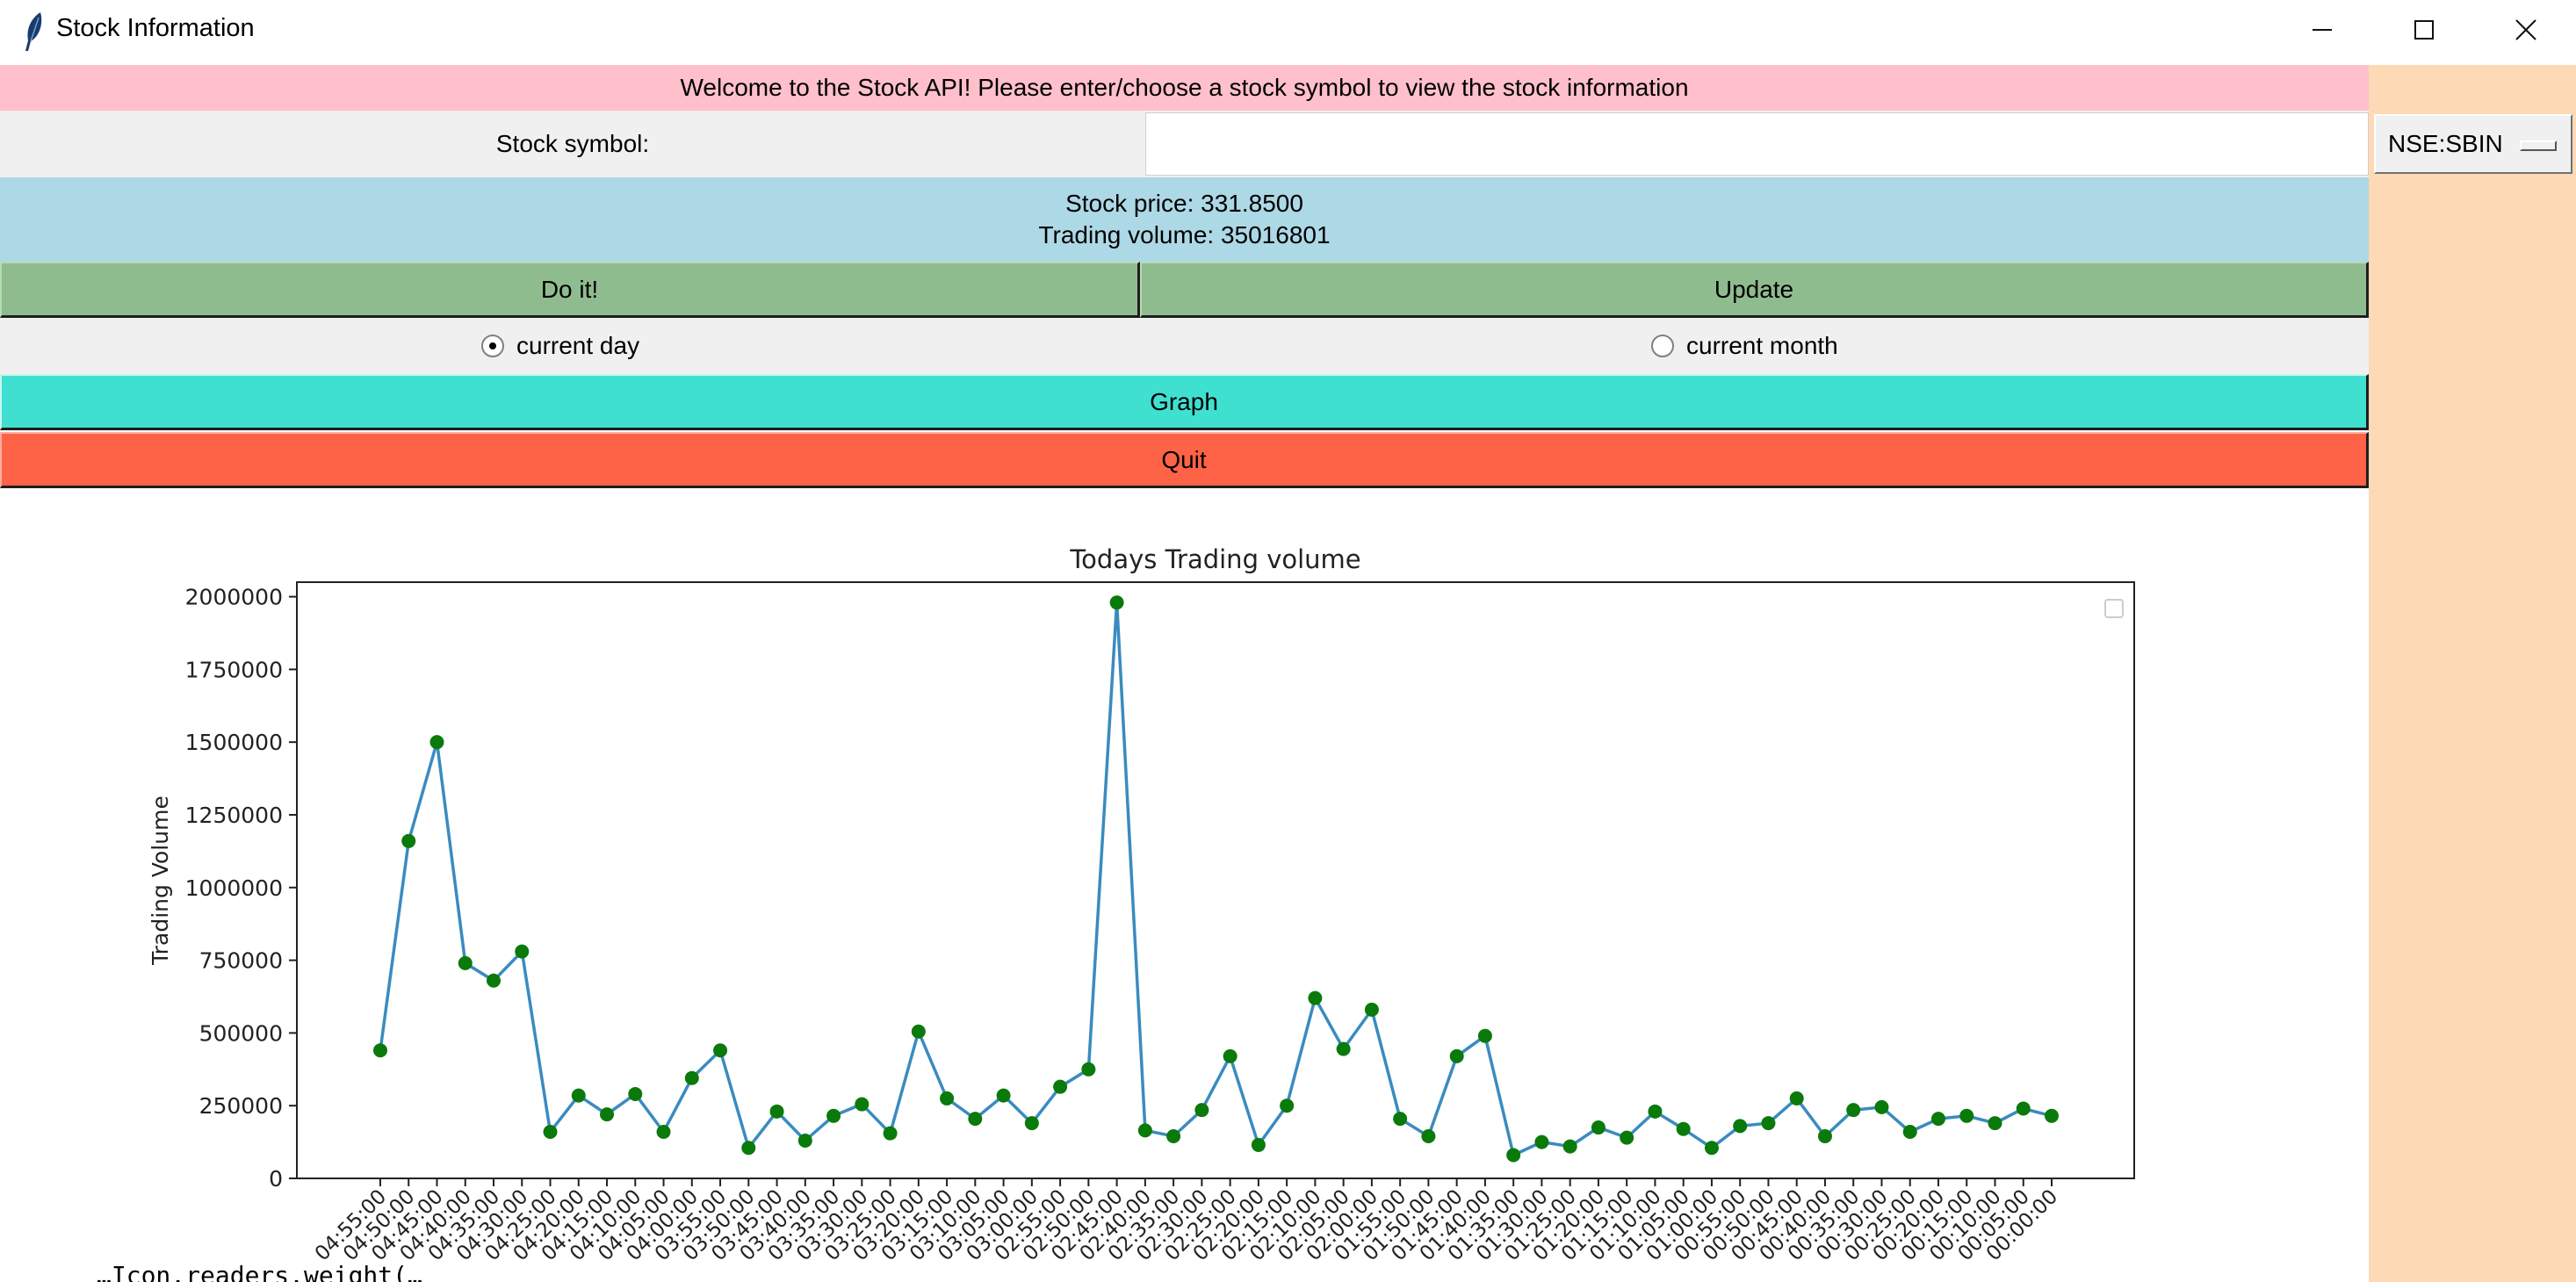  Describe the element at coordinates (234, 815) in the screenshot. I see `y-tick-label: 1250000` at that location.